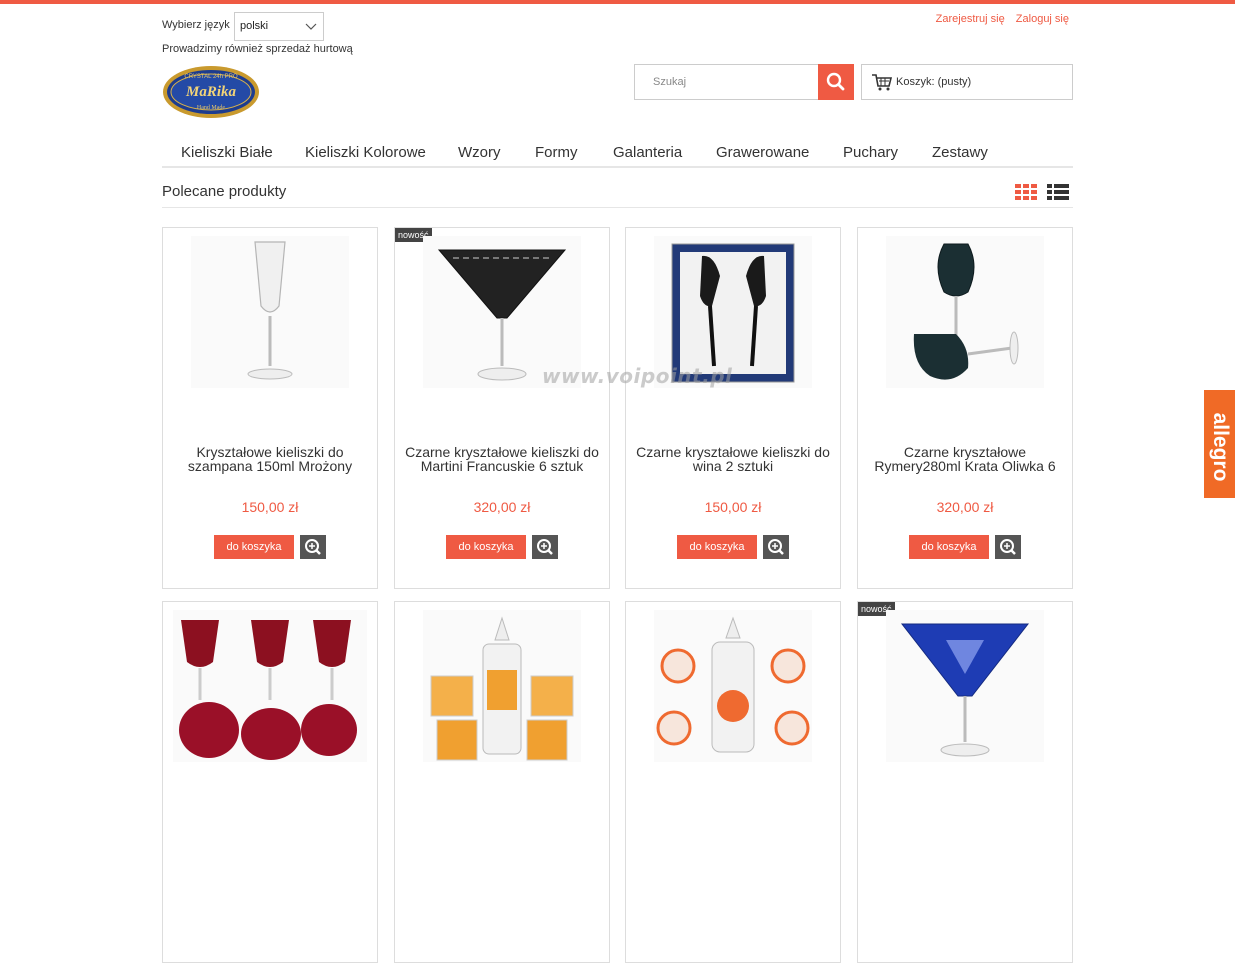  What do you see at coordinates (637, 376) in the screenshot?
I see `watermark-text: www.voipoint.pl` at bounding box center [637, 376].